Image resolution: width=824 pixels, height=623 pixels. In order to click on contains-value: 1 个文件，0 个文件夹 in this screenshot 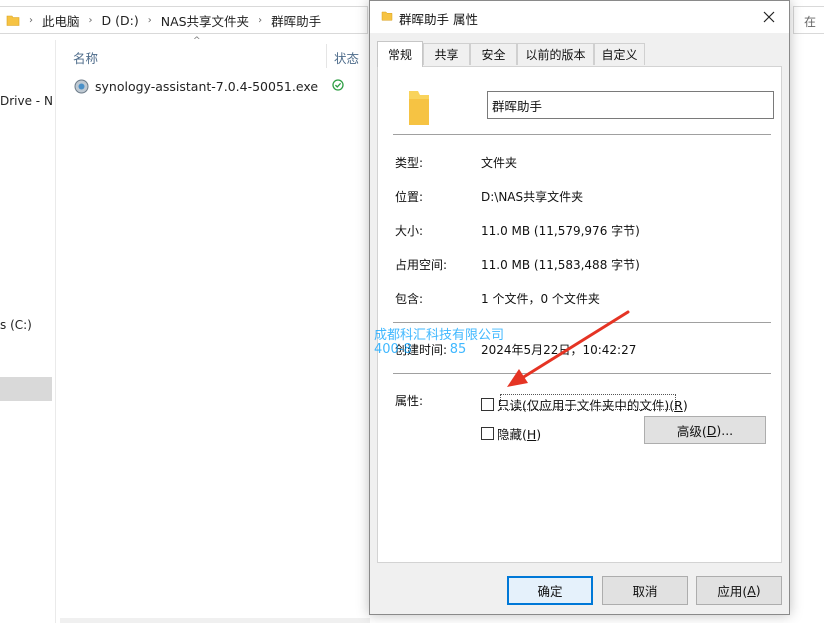, I will do `click(540, 299)`.